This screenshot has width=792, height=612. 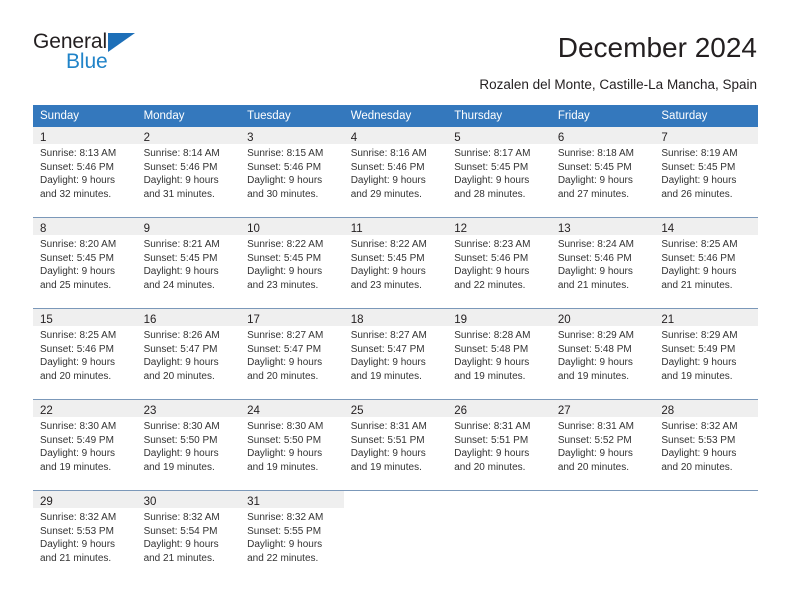 I want to click on sunrise-text: Sunrise: 8:20 AM, so click(x=78, y=244).